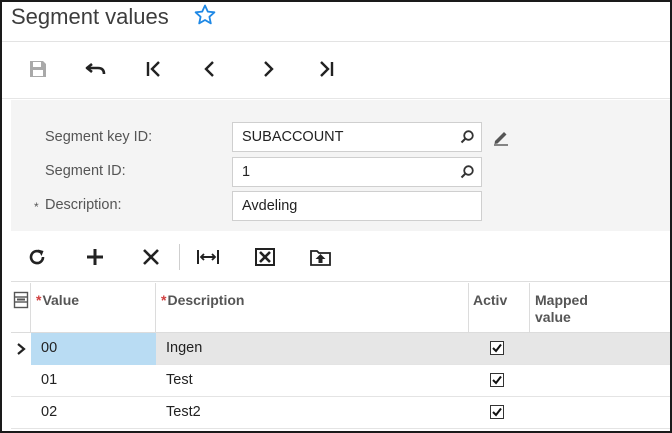 This screenshot has width=672, height=433. I want to click on undo-button, so click(96, 69).